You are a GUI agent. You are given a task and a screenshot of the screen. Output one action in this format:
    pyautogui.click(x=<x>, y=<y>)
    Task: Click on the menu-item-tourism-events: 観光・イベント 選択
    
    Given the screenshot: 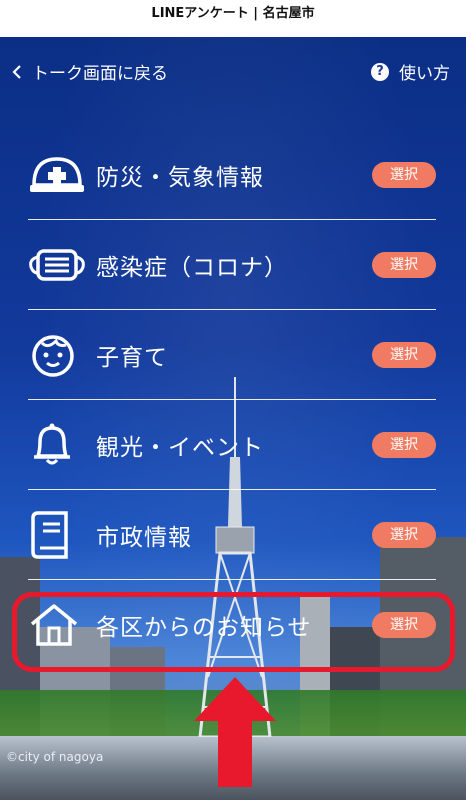 What is the action you would take?
    pyautogui.click(x=232, y=445)
    